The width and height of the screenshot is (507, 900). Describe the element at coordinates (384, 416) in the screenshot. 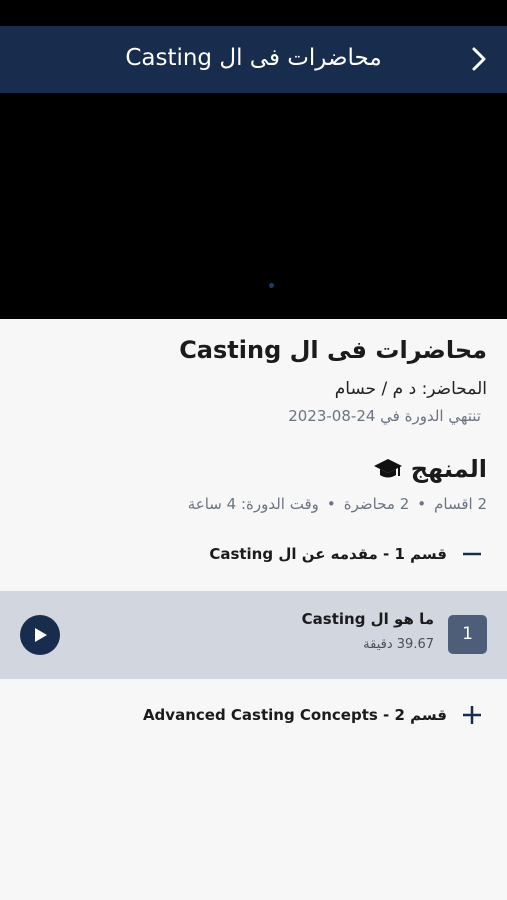

I see `course-end-date: تنتهي الدورة في 24-08-2023` at that location.